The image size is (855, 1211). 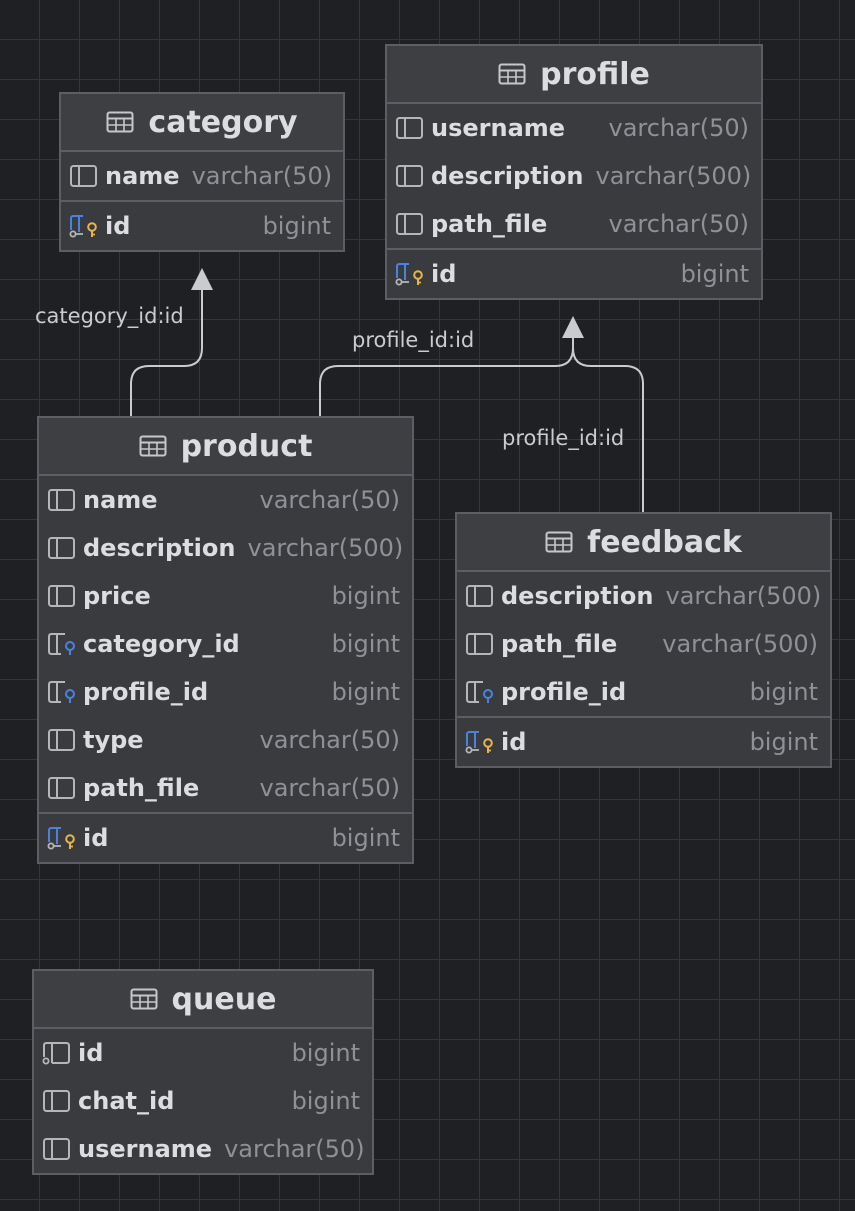 I want to click on column-row-chat-id: chat_id bigint, so click(x=203, y=1101).